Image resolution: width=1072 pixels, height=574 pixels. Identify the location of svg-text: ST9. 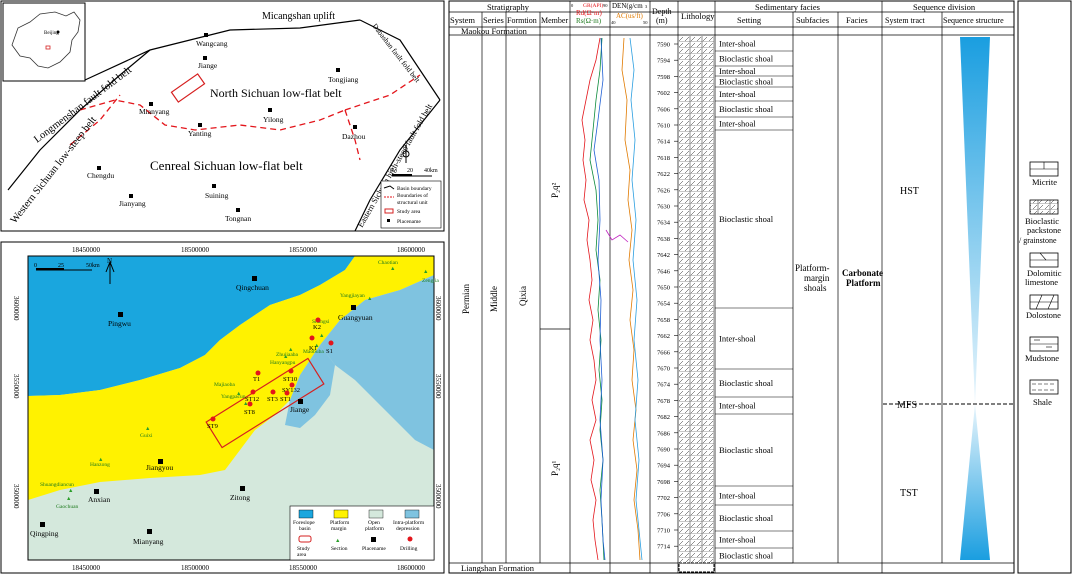
(212, 426).